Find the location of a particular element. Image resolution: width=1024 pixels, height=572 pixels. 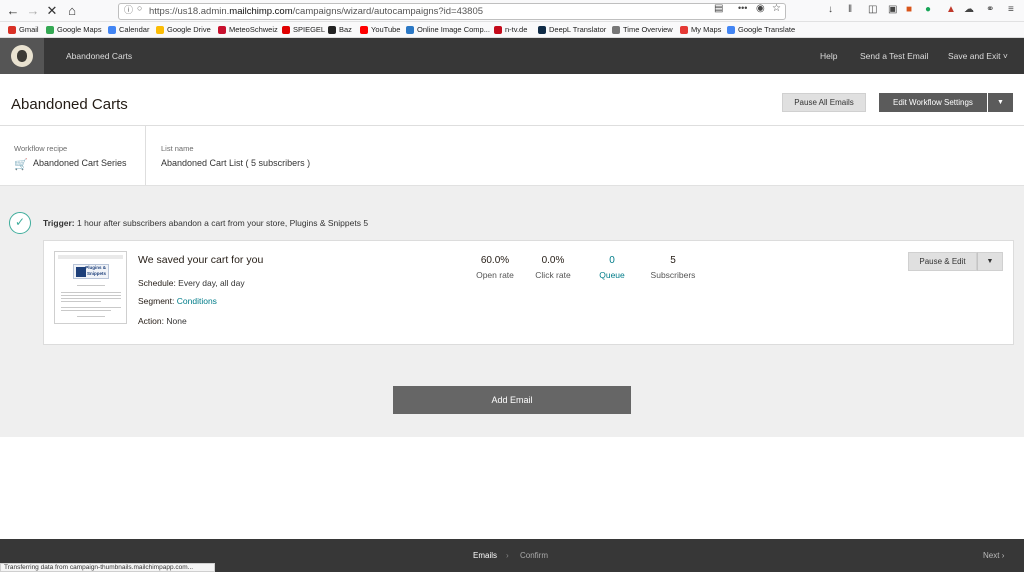

email-title: We saved your cart for you is located at coordinates (200, 260).